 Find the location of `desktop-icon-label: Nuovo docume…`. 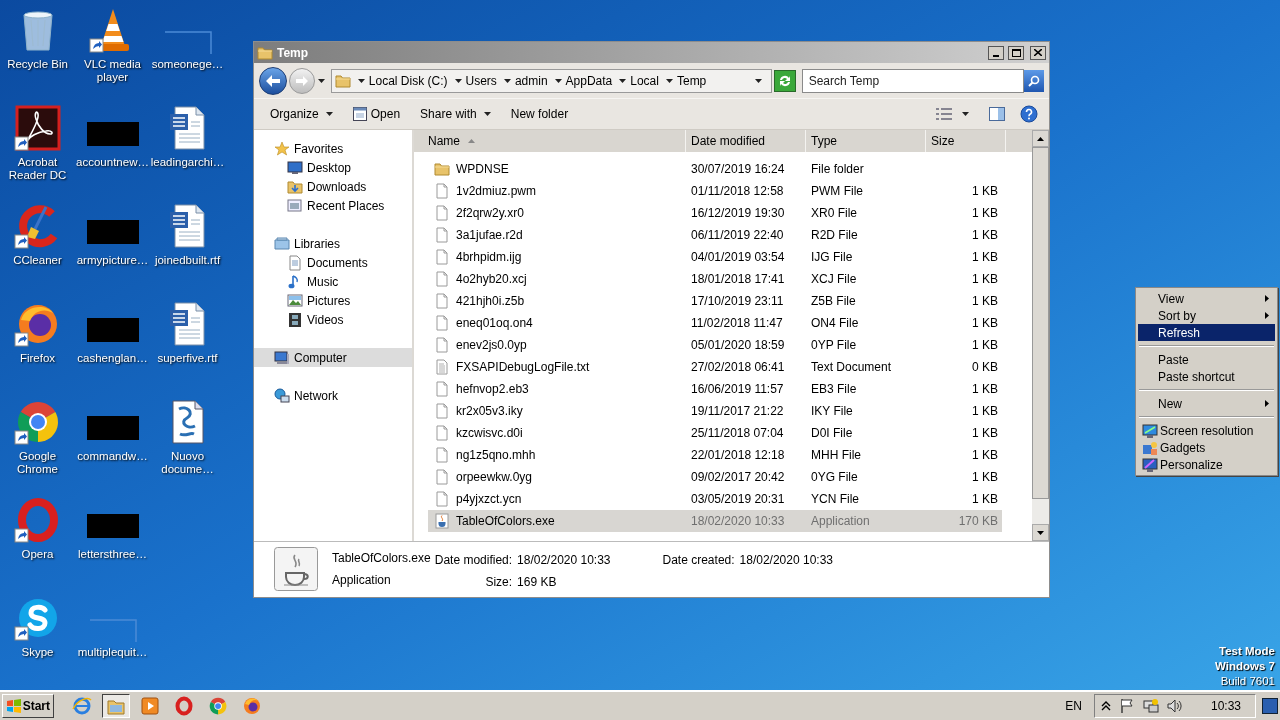

desktop-icon-label: Nuovo docume… is located at coordinates (187, 463).